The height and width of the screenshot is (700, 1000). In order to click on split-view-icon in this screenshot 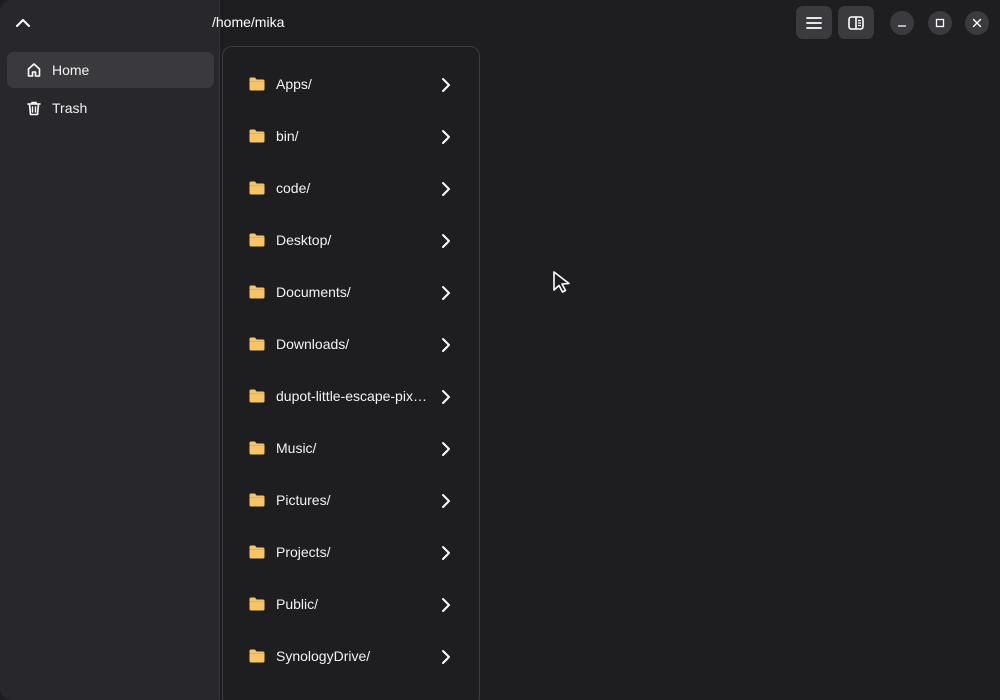, I will do `click(856, 22)`.